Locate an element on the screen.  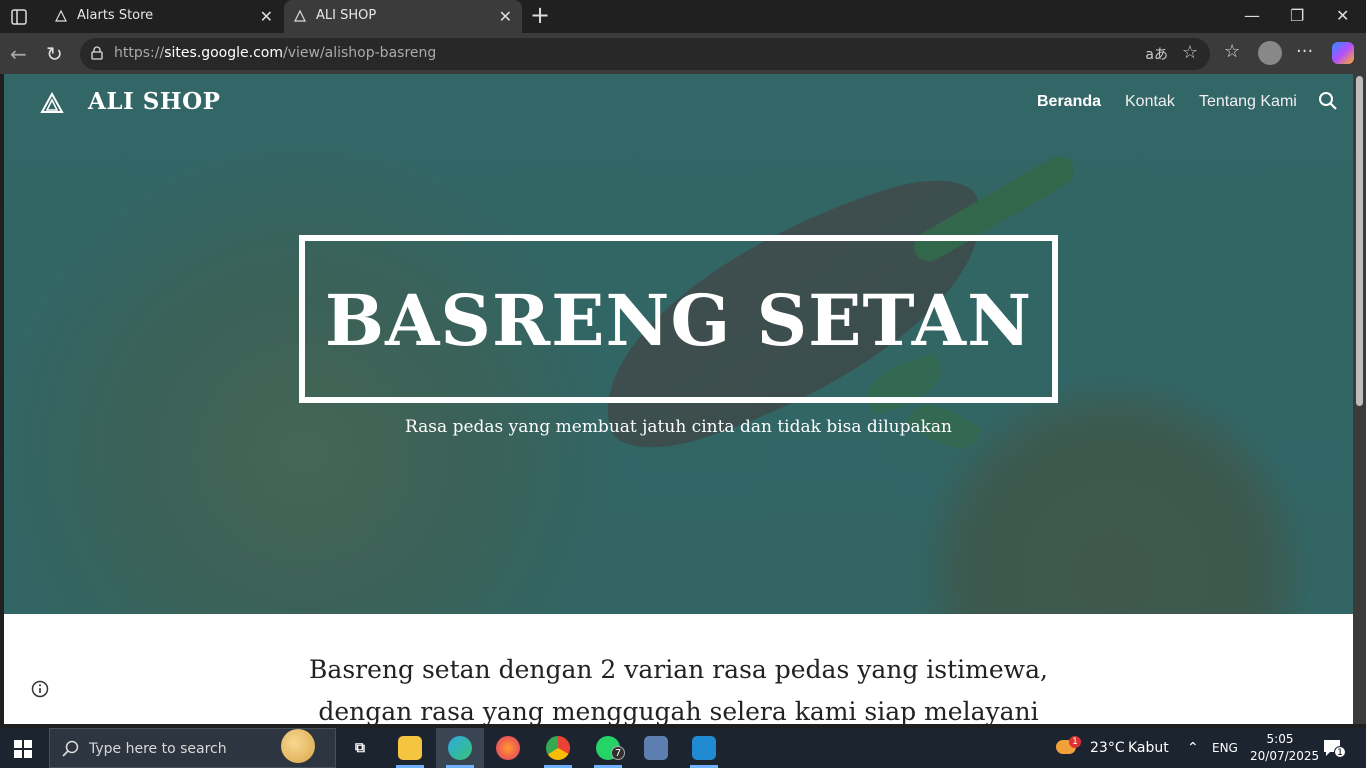
favorites-icon: ☆ is located at coordinates (1232, 51).